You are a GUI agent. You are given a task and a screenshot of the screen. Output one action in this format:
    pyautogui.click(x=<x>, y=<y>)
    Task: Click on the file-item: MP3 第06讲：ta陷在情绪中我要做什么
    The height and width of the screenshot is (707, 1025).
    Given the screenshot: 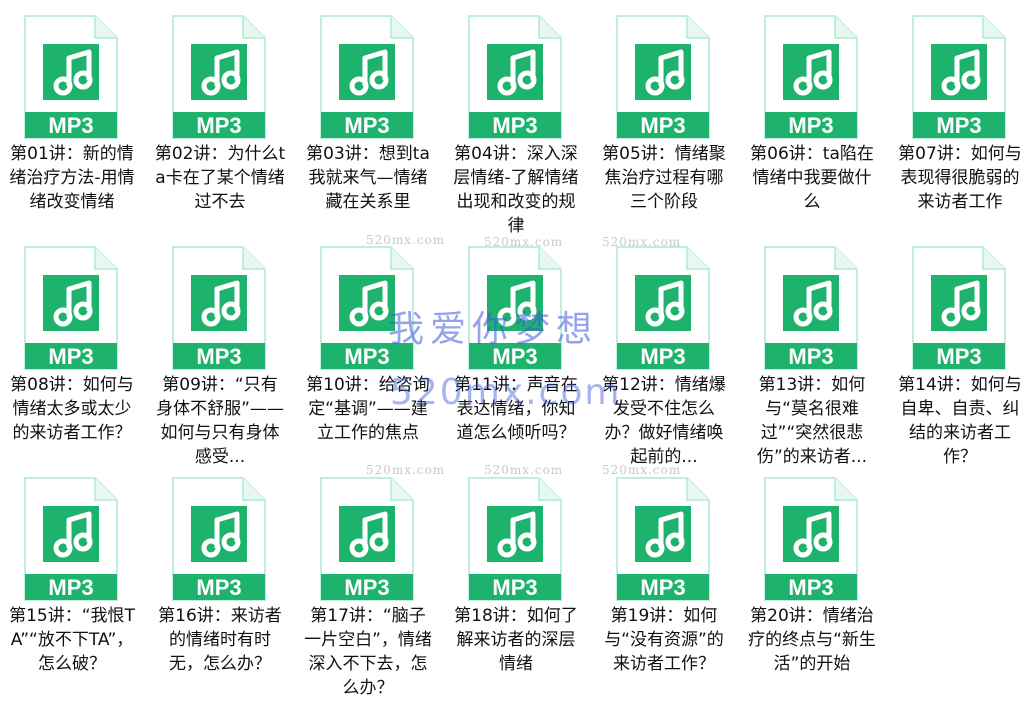 What is the action you would take?
    pyautogui.click(x=814, y=129)
    